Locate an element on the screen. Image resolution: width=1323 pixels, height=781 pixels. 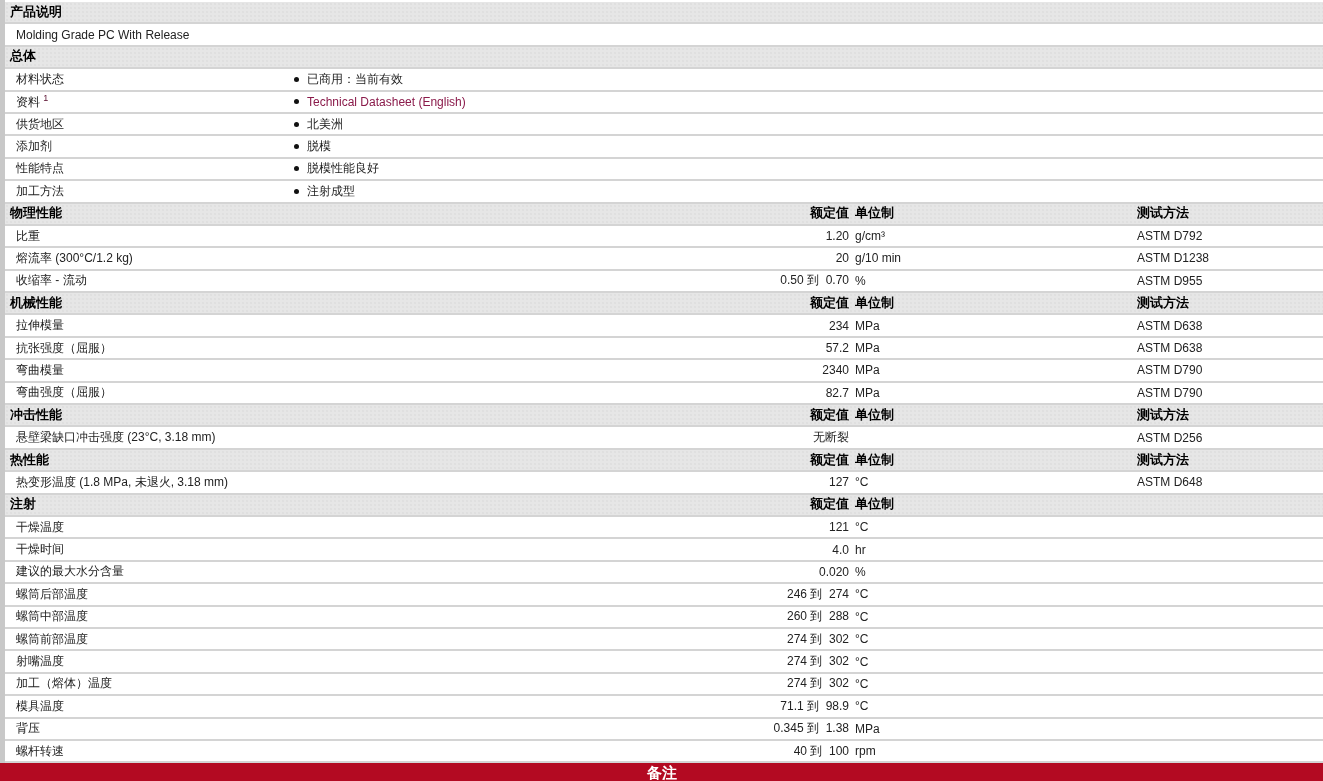
value-cell-text: 260 到 288 is located at coordinates (817, 617).